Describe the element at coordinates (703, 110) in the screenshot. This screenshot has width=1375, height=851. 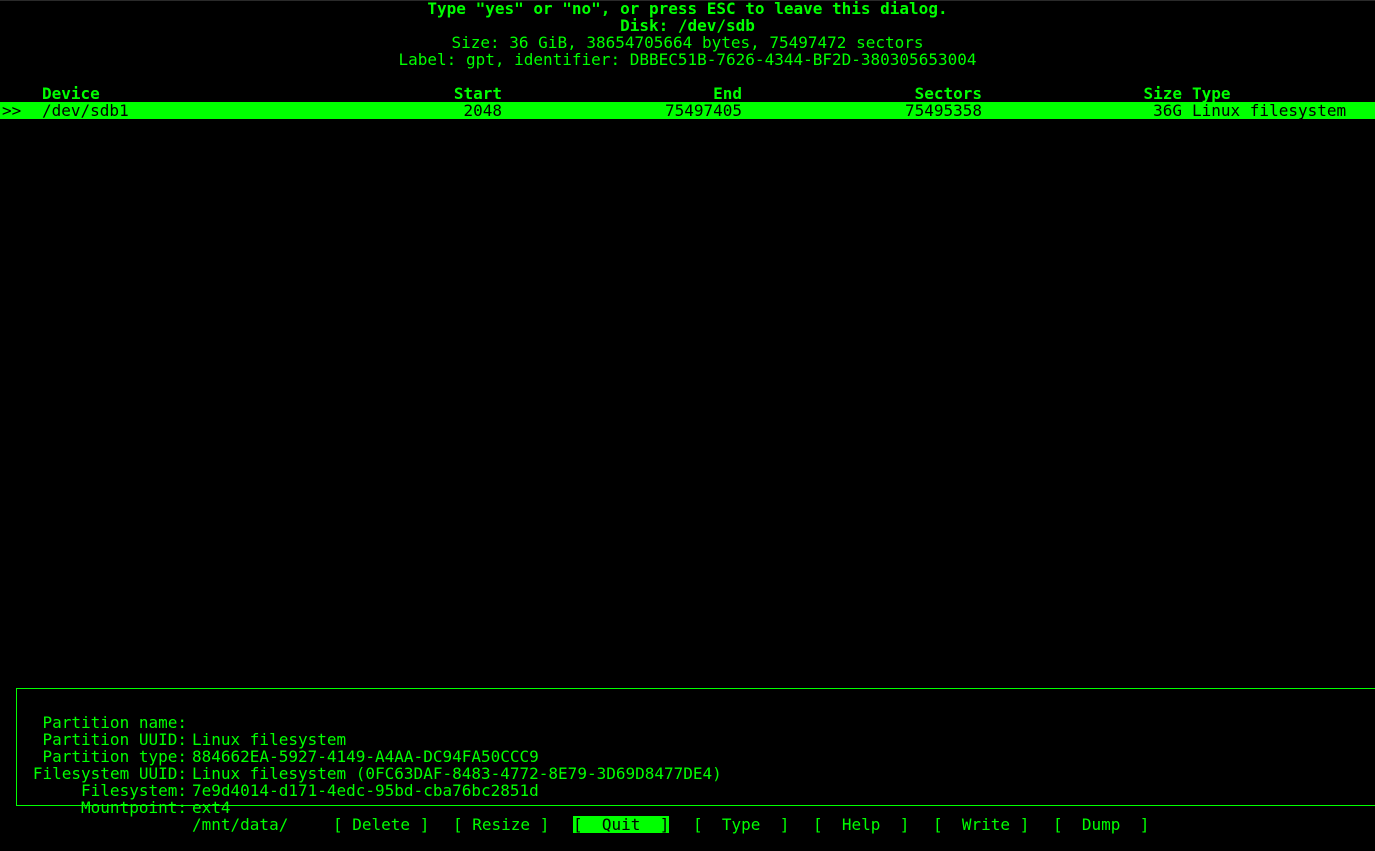
I see `row-end: 75497405` at that location.